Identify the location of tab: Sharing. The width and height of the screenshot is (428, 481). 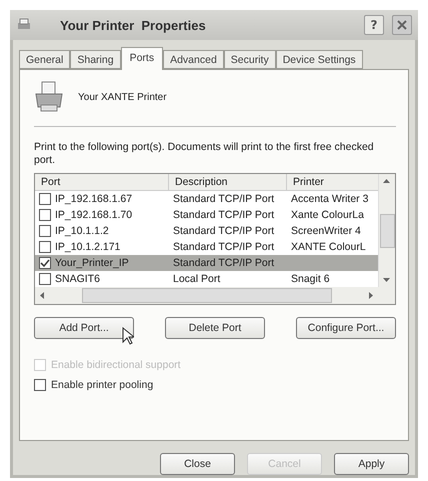
(95, 59).